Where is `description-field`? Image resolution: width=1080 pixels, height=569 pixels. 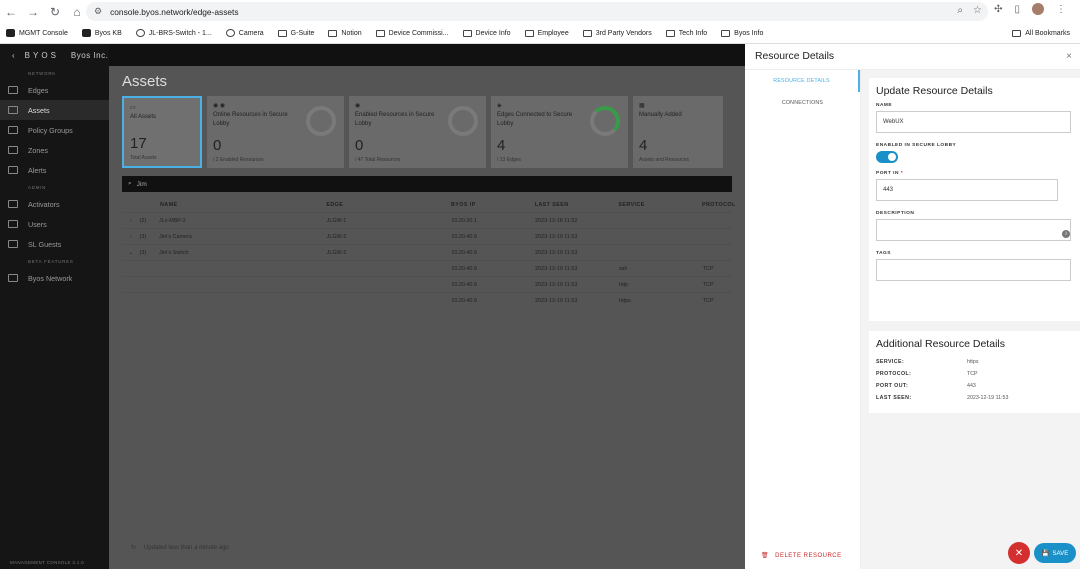
description-field is located at coordinates (973, 230).